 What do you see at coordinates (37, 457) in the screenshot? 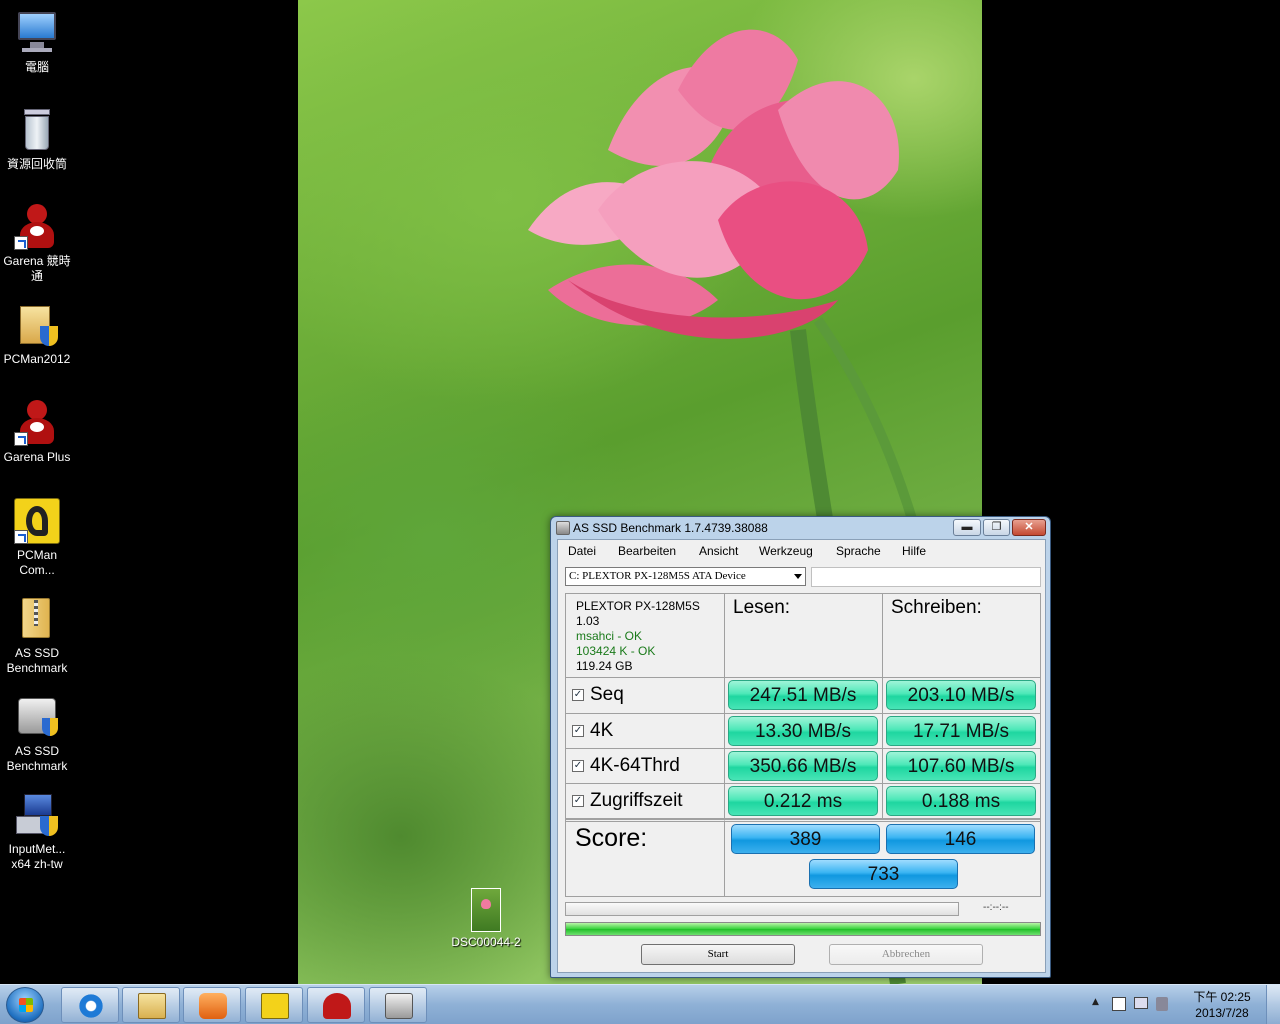
I see `desktop-icon-label: Garena Plus` at bounding box center [37, 457].